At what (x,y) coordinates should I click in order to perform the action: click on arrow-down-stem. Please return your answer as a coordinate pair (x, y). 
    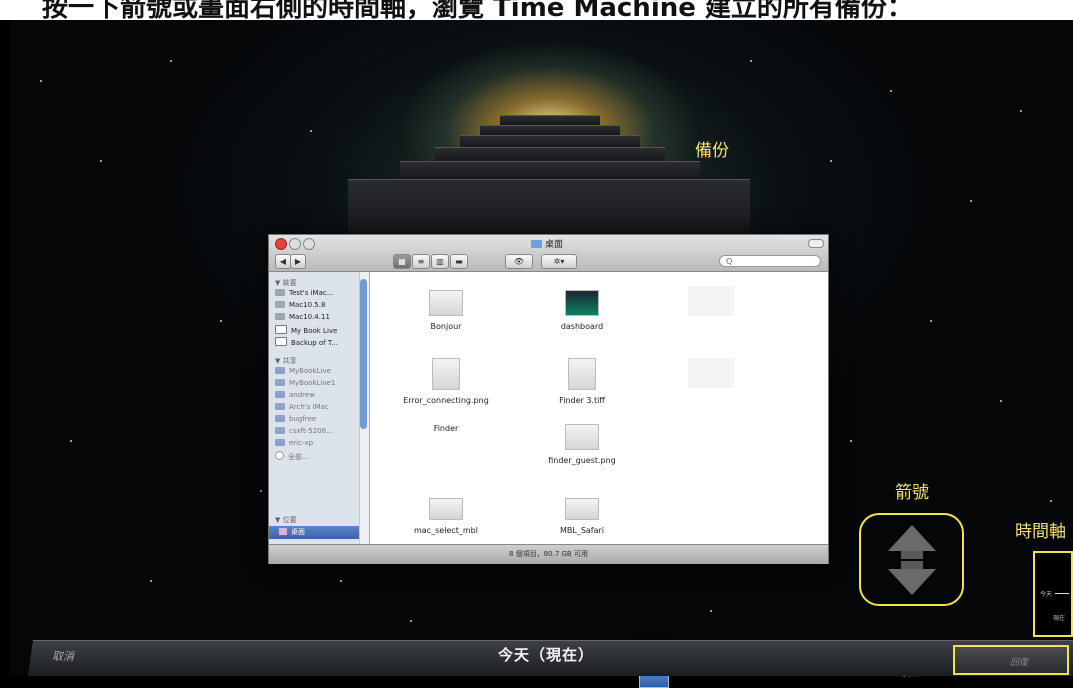
    Looking at the image, I should click on (911, 565).